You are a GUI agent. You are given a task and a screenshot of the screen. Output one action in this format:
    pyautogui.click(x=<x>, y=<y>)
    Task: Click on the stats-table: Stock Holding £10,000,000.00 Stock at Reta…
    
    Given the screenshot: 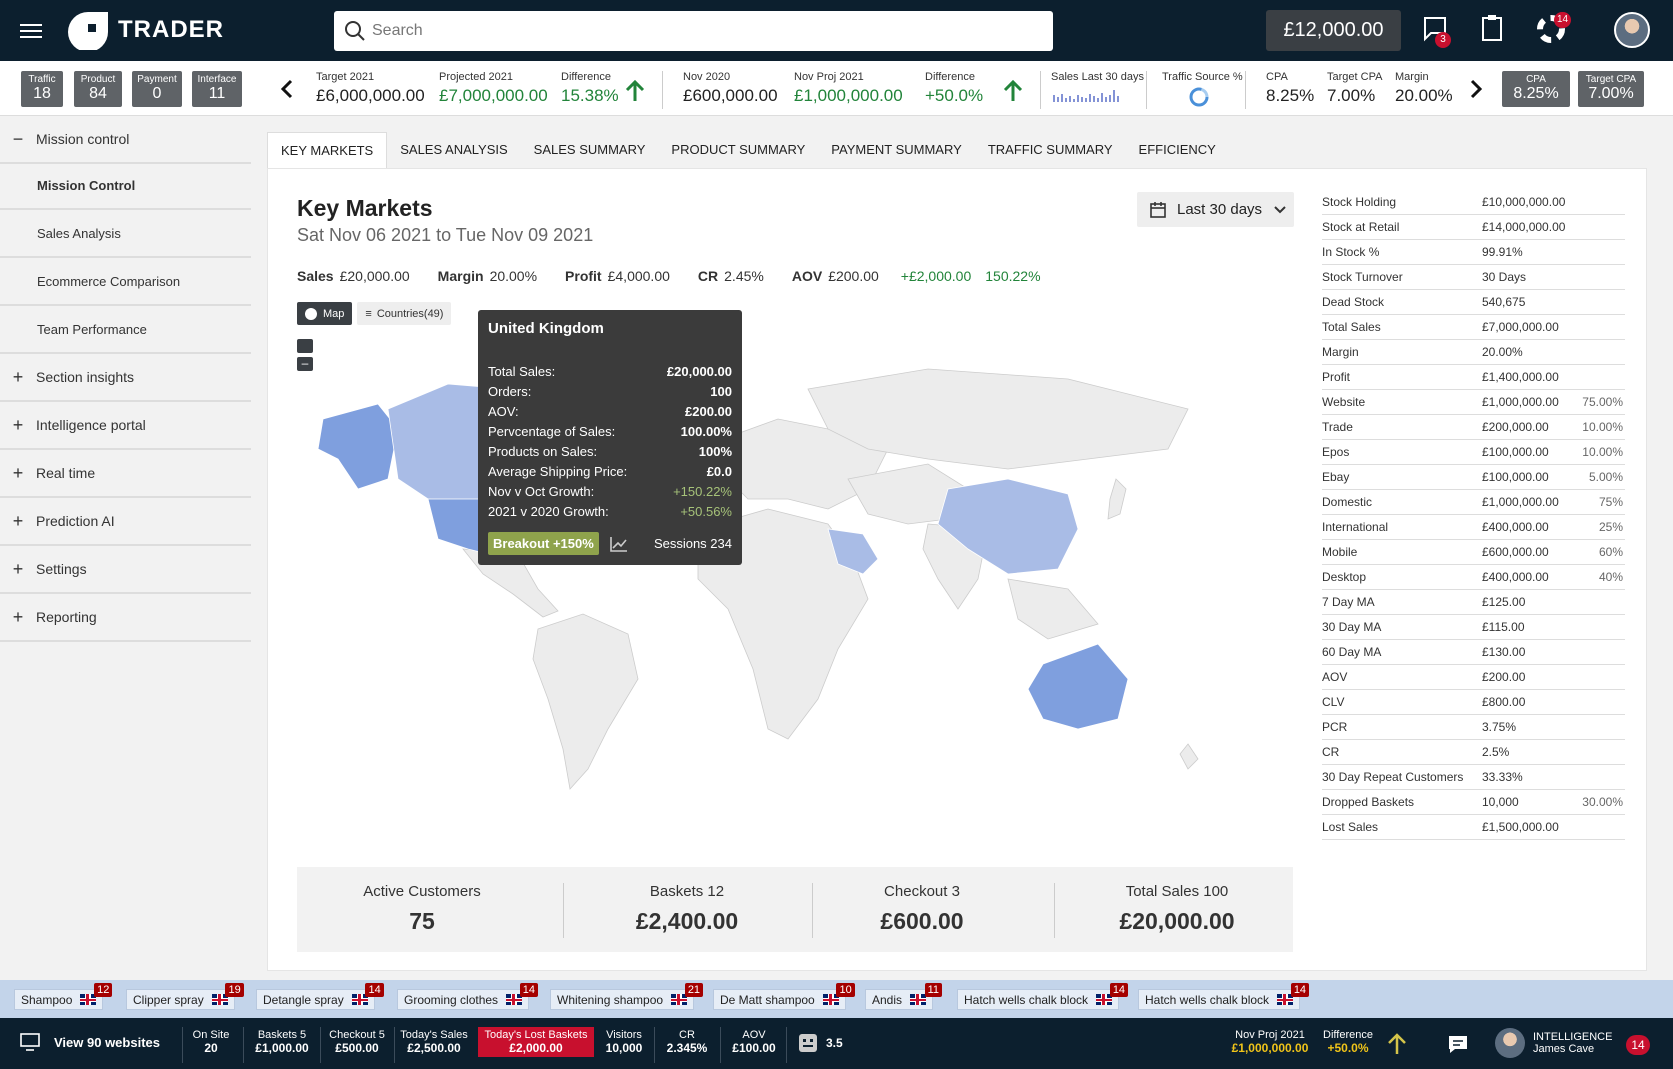 What is the action you would take?
    pyautogui.click(x=1473, y=515)
    